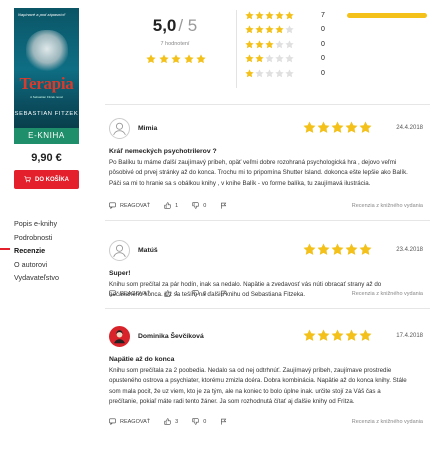 Image resolution: width=436 pixels, height=450 pixels. What do you see at coordinates (51, 179) in the screenshot?
I see `add-to-cart-label: DO KOŠÍKA` at bounding box center [51, 179].